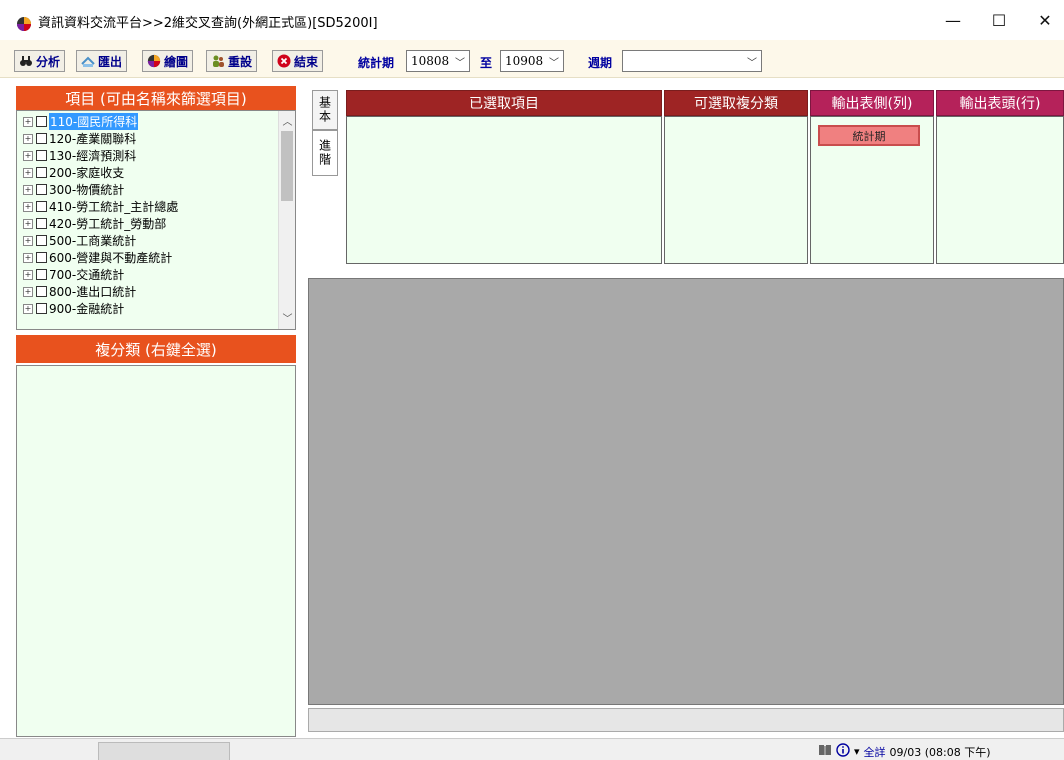  Describe the element at coordinates (79, 241) in the screenshot. I see `tree-item: +500-工商業統計` at that location.